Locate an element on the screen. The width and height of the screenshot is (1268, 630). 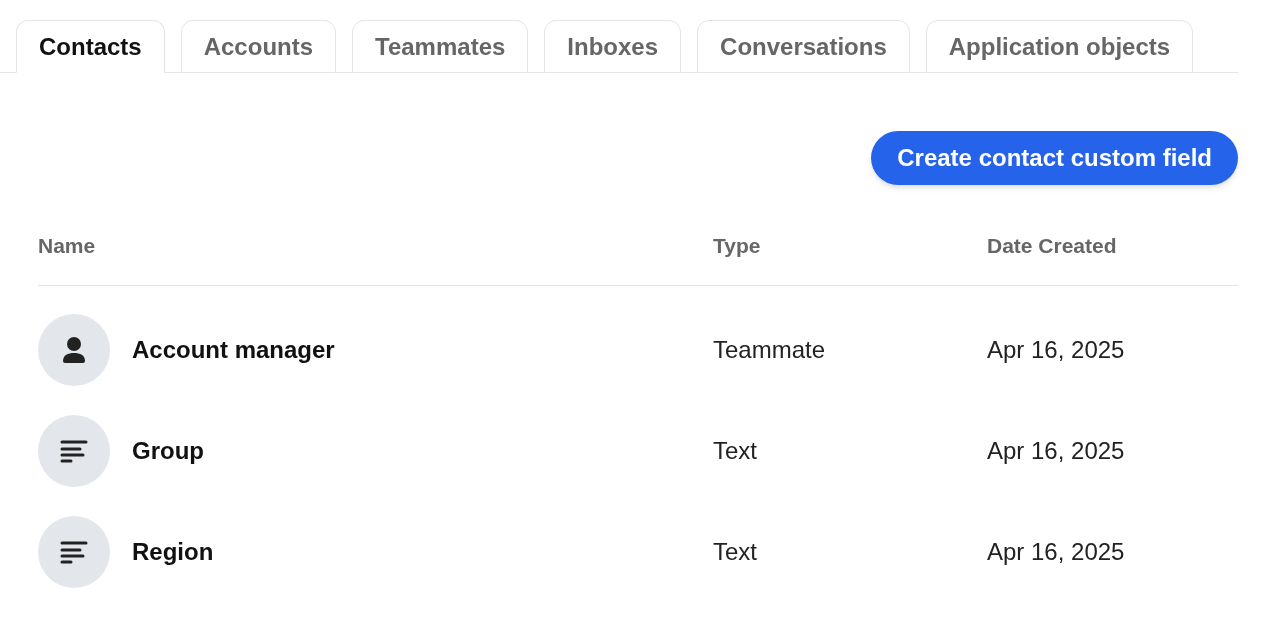
field-name: Group is located at coordinates (168, 451).